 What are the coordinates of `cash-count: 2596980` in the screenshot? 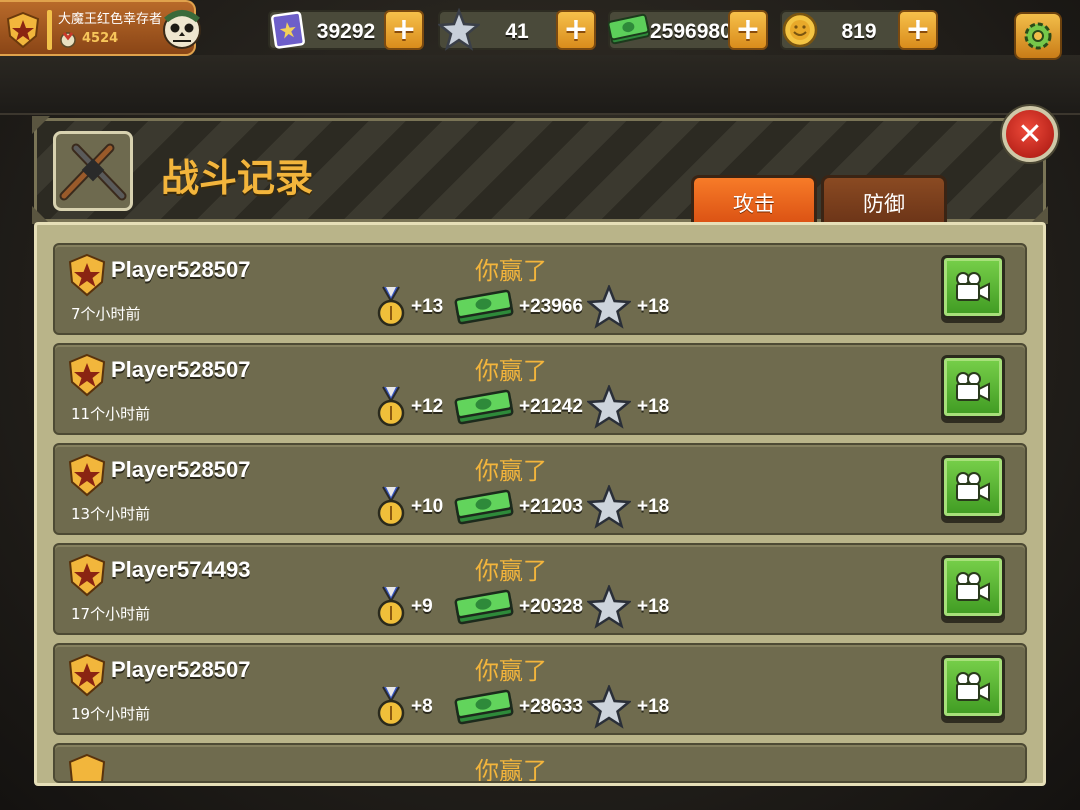 It's located at (691, 31).